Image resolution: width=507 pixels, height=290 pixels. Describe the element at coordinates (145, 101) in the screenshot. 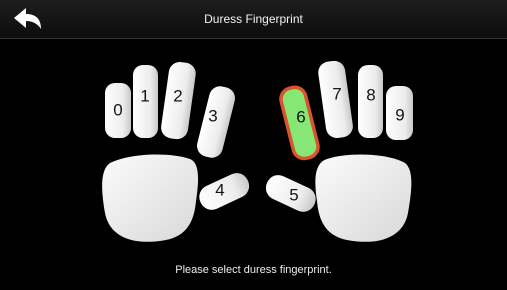

I see `finger-1: 1` at that location.